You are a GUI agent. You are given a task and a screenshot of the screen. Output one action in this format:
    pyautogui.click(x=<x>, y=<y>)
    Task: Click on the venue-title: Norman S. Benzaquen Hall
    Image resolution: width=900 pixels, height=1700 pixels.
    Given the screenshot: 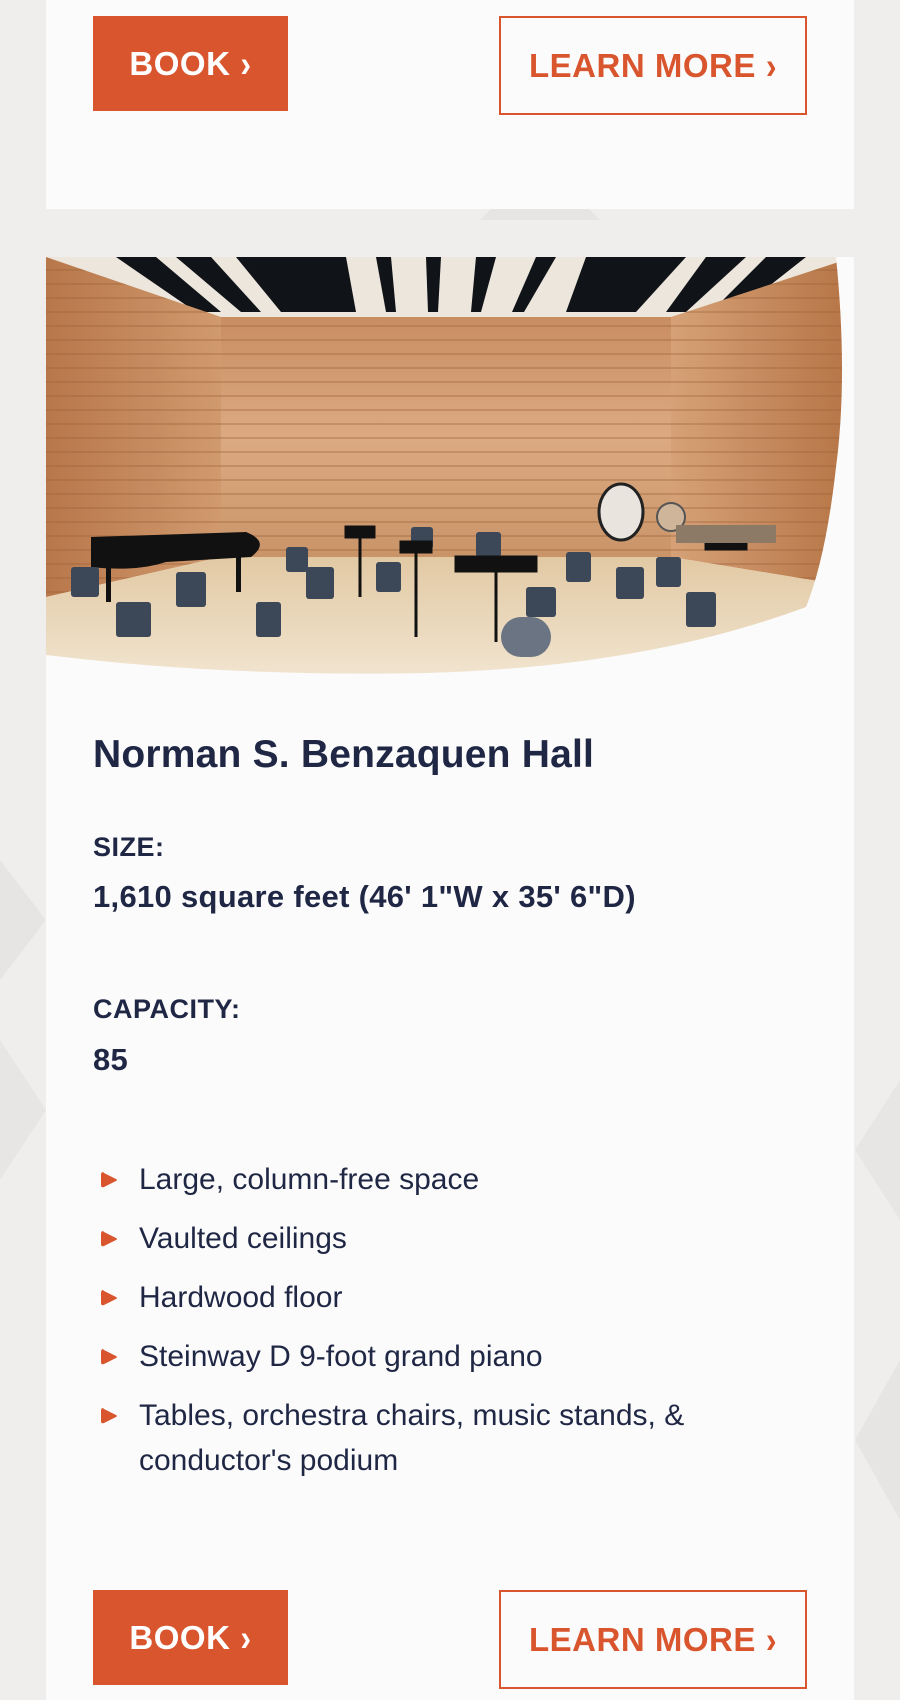 What is the action you would take?
    pyautogui.click(x=344, y=754)
    